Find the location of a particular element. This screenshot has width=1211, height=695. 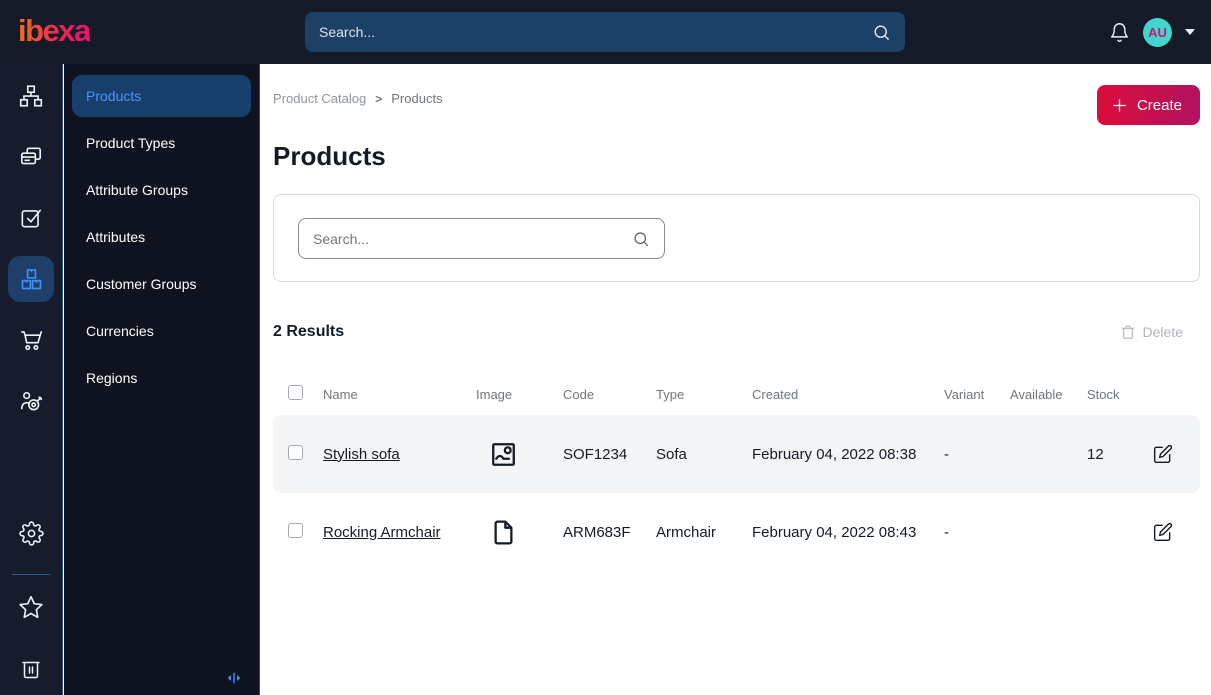

create-button: Create is located at coordinates (1148, 105).